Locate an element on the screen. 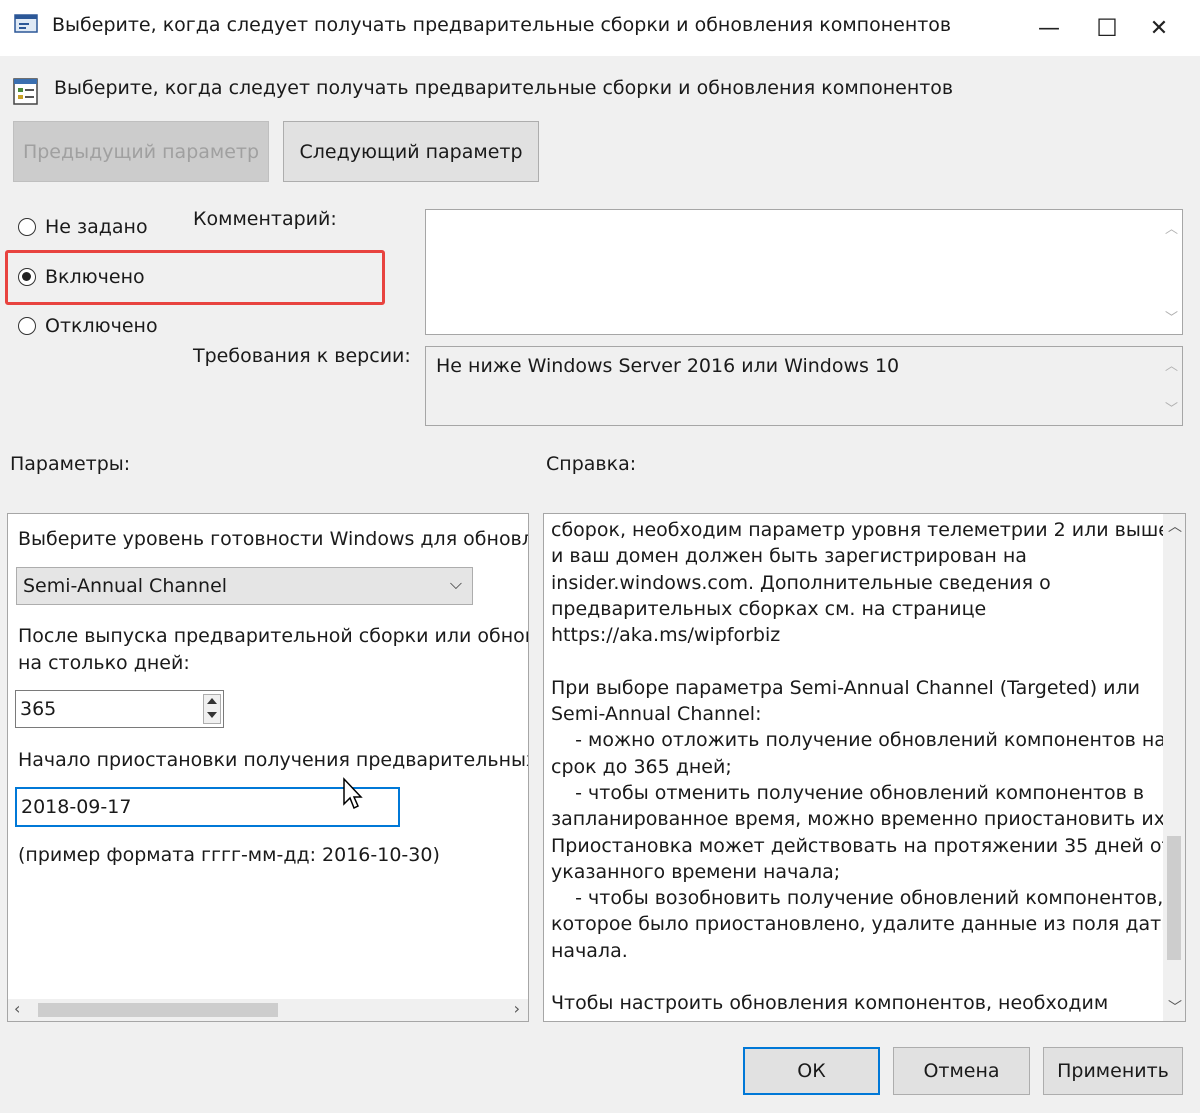 The width and height of the screenshot is (1200, 1113). readiness-value: Semi-Annual Channel is located at coordinates (125, 586).